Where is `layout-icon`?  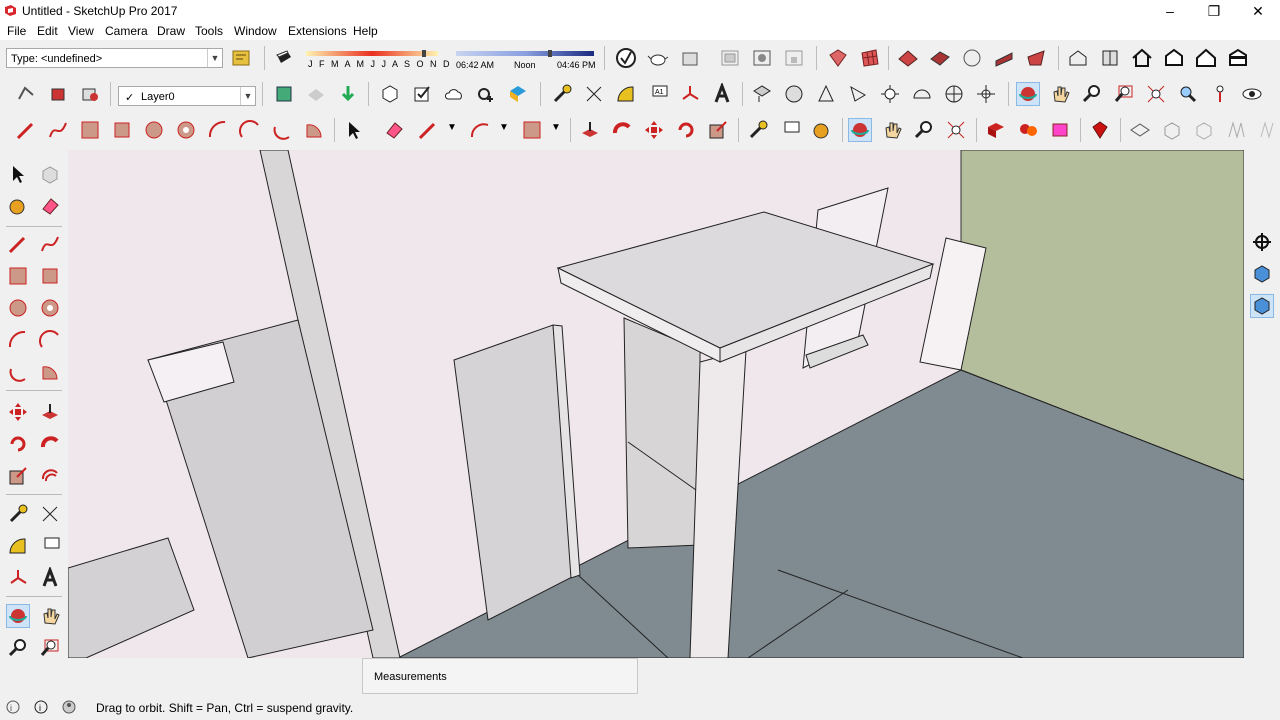
layout-icon is located at coordinates (1238, 58).